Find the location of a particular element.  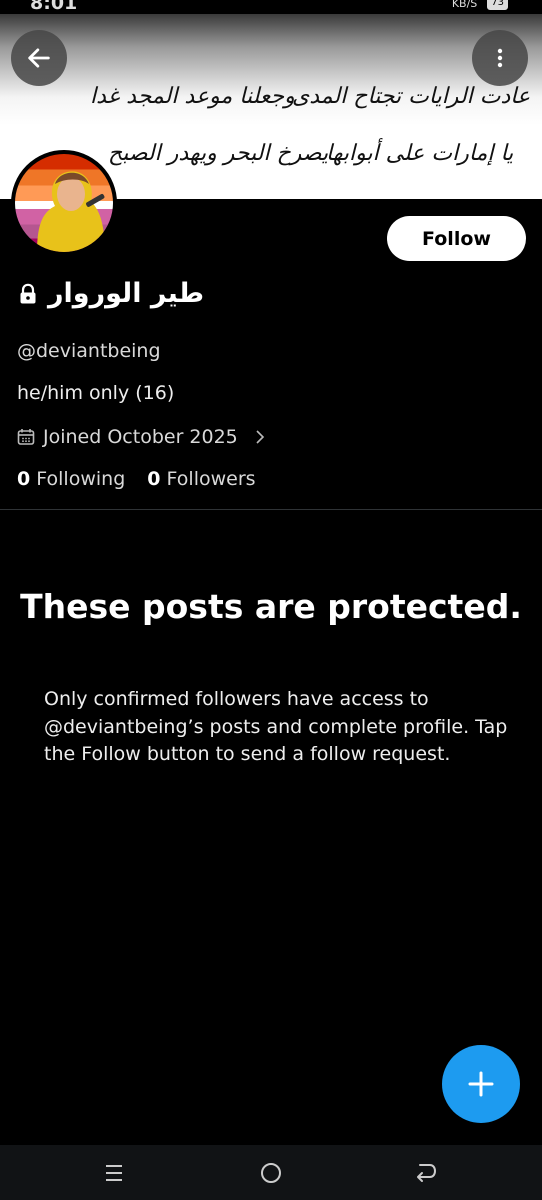

banner-text-line2-left: يصرخ البحر ويهدر الصبح is located at coordinates (218, 153).